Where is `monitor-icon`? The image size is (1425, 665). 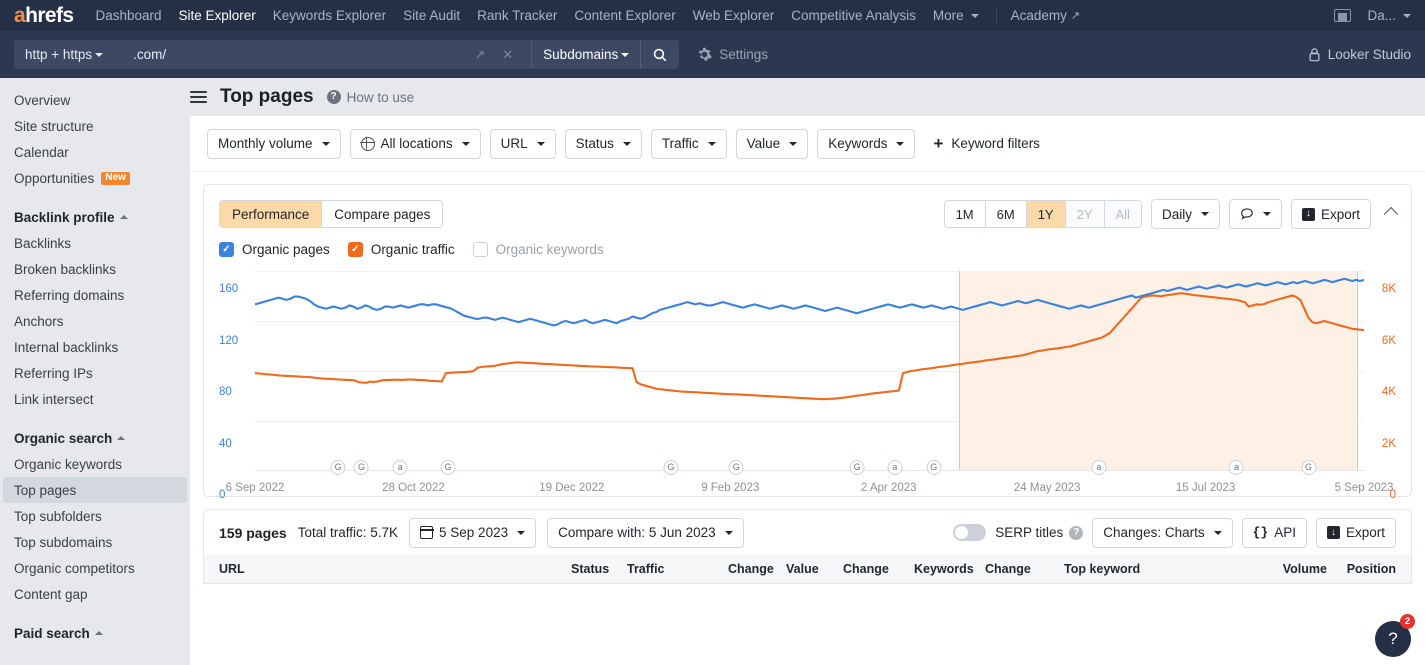 monitor-icon is located at coordinates (1343, 15).